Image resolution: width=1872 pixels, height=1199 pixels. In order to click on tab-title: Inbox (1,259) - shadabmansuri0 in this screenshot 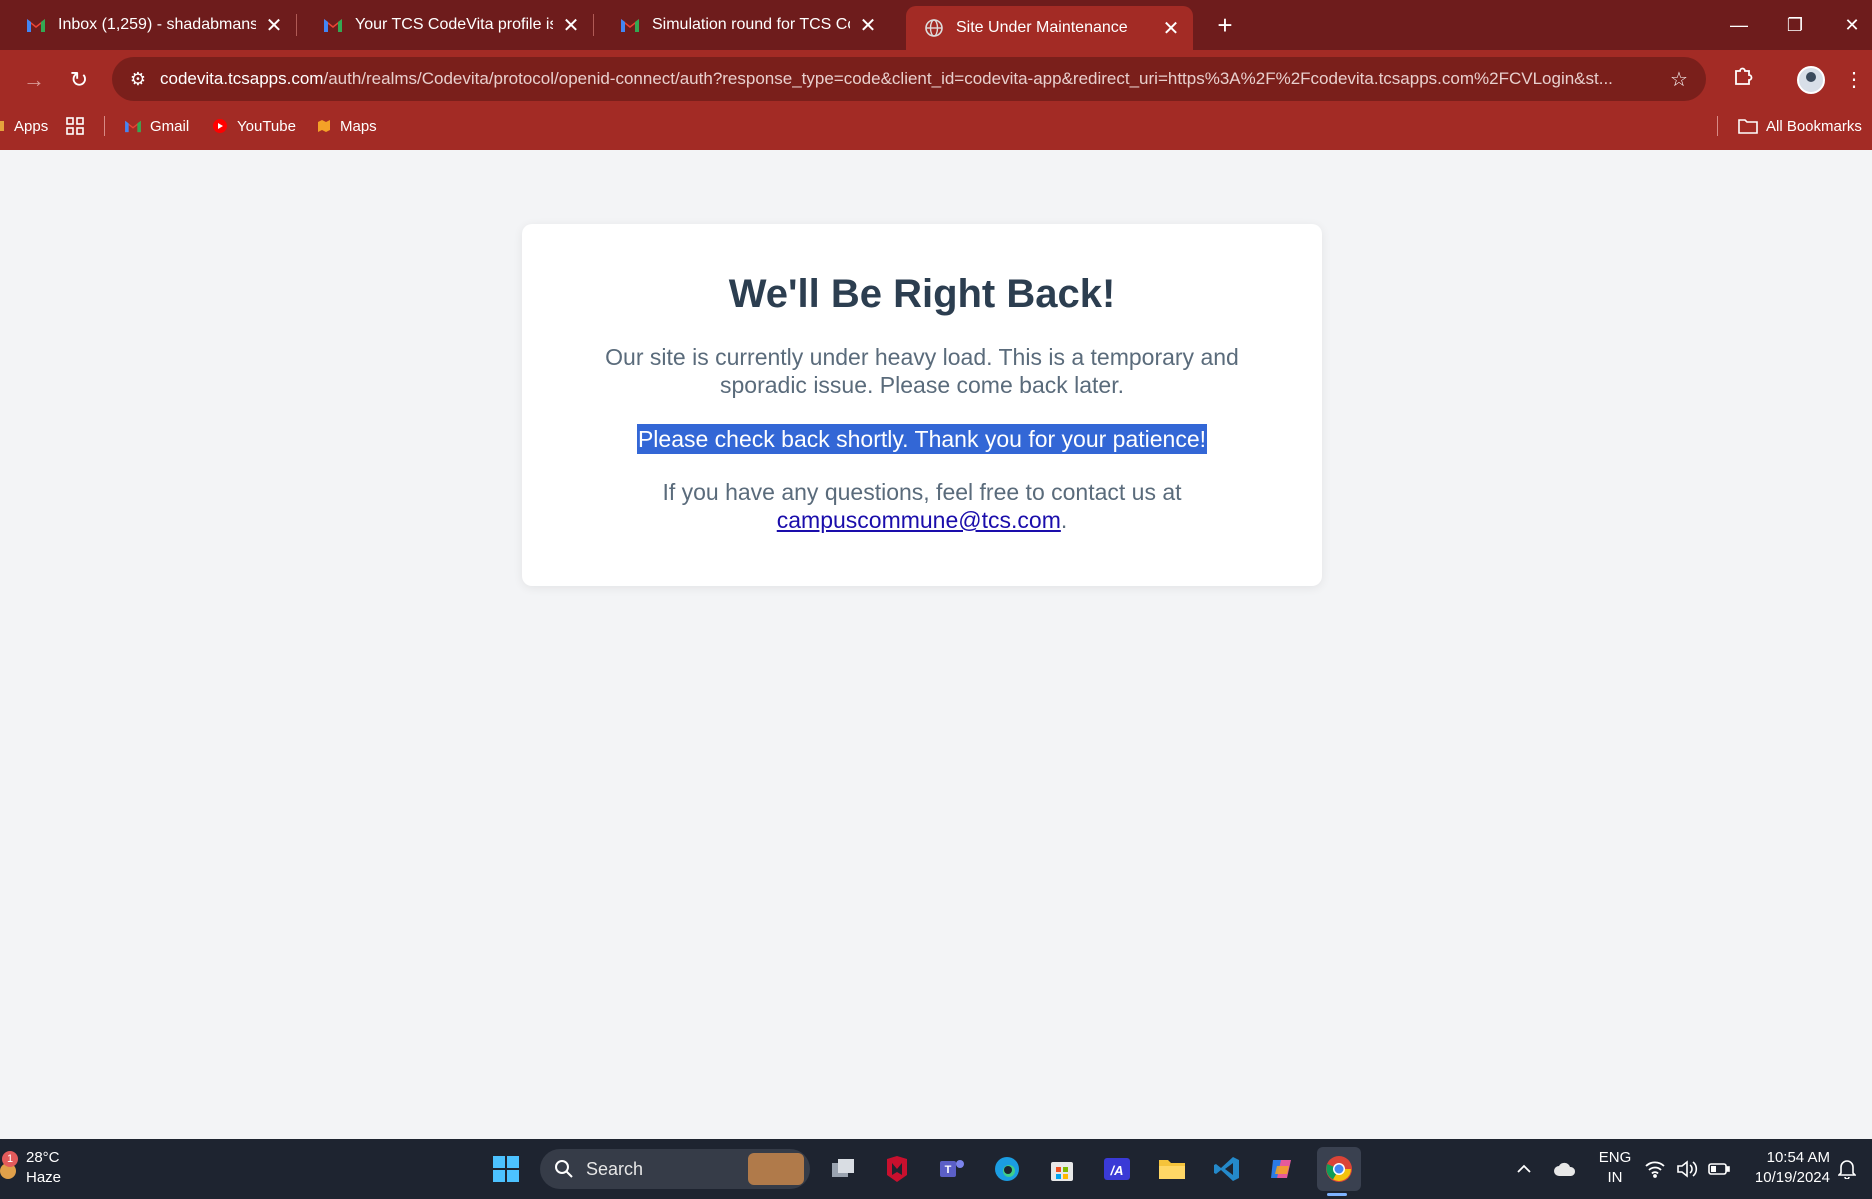, I will do `click(157, 24)`.